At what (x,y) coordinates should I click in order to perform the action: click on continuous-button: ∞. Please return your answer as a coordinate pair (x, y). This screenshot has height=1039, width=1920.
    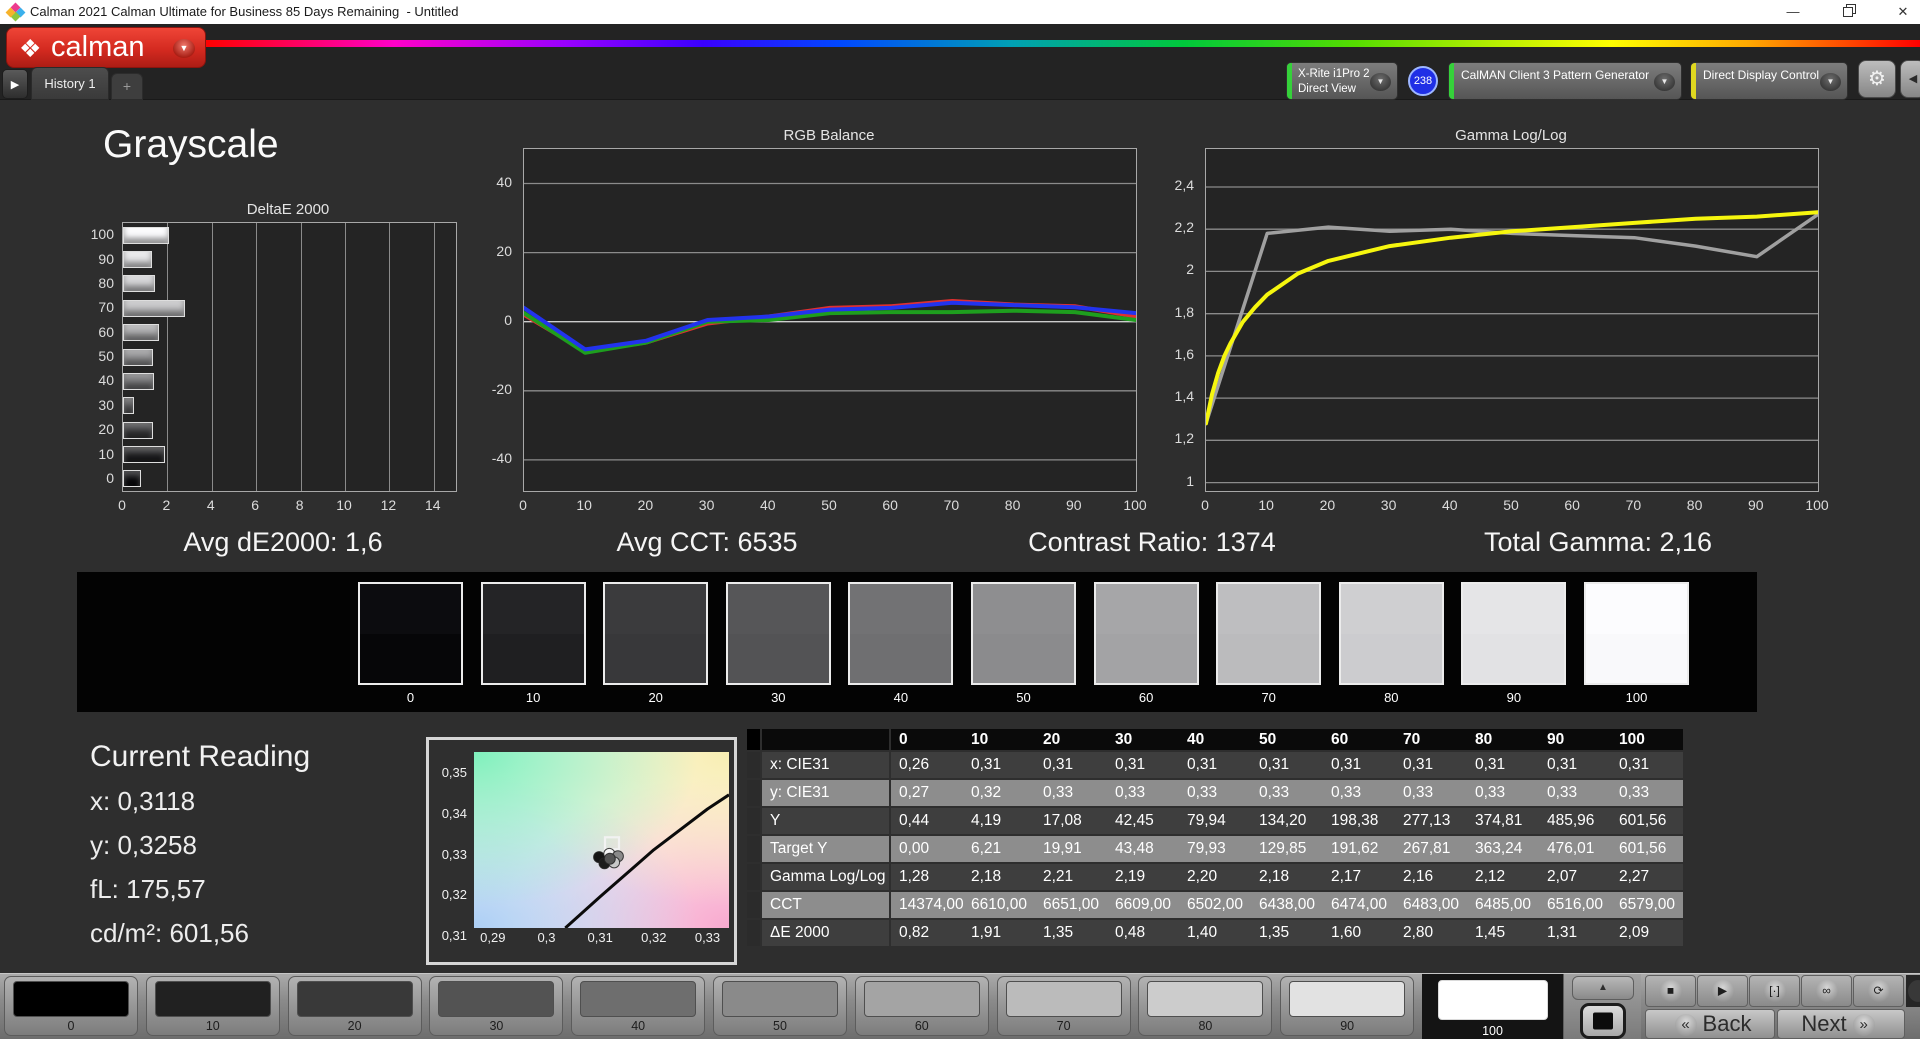
    Looking at the image, I should click on (1826, 991).